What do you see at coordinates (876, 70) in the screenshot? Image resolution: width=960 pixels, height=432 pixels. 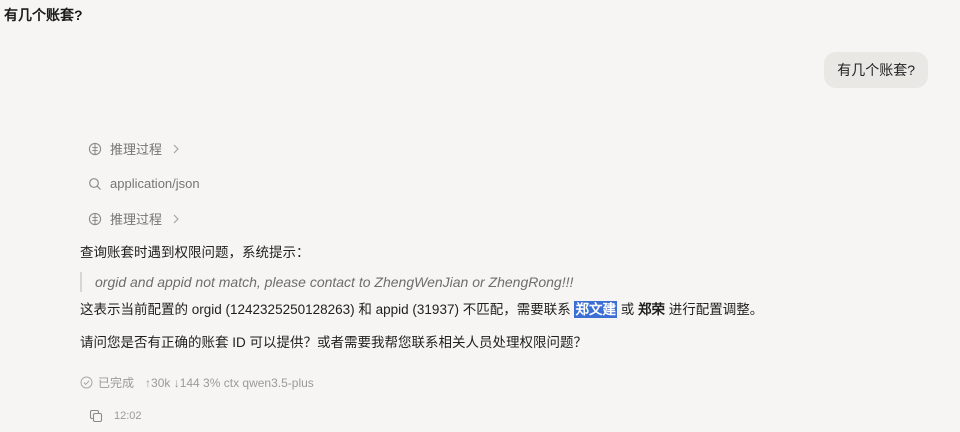 I see `user-message-bubble: 有几个账套?` at bounding box center [876, 70].